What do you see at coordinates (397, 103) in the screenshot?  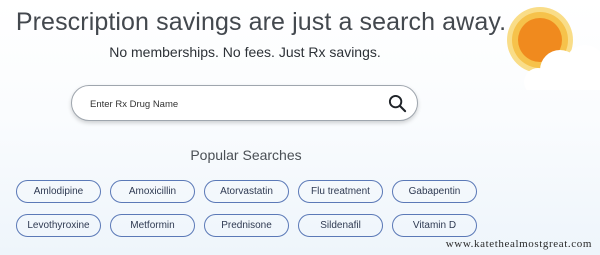 I see `search-icon` at bounding box center [397, 103].